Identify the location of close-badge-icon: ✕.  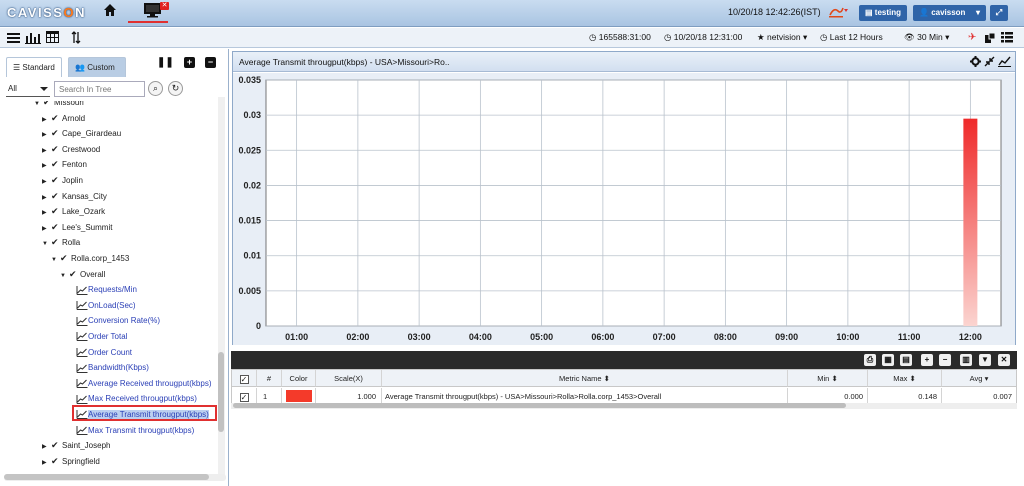
(164, 6).